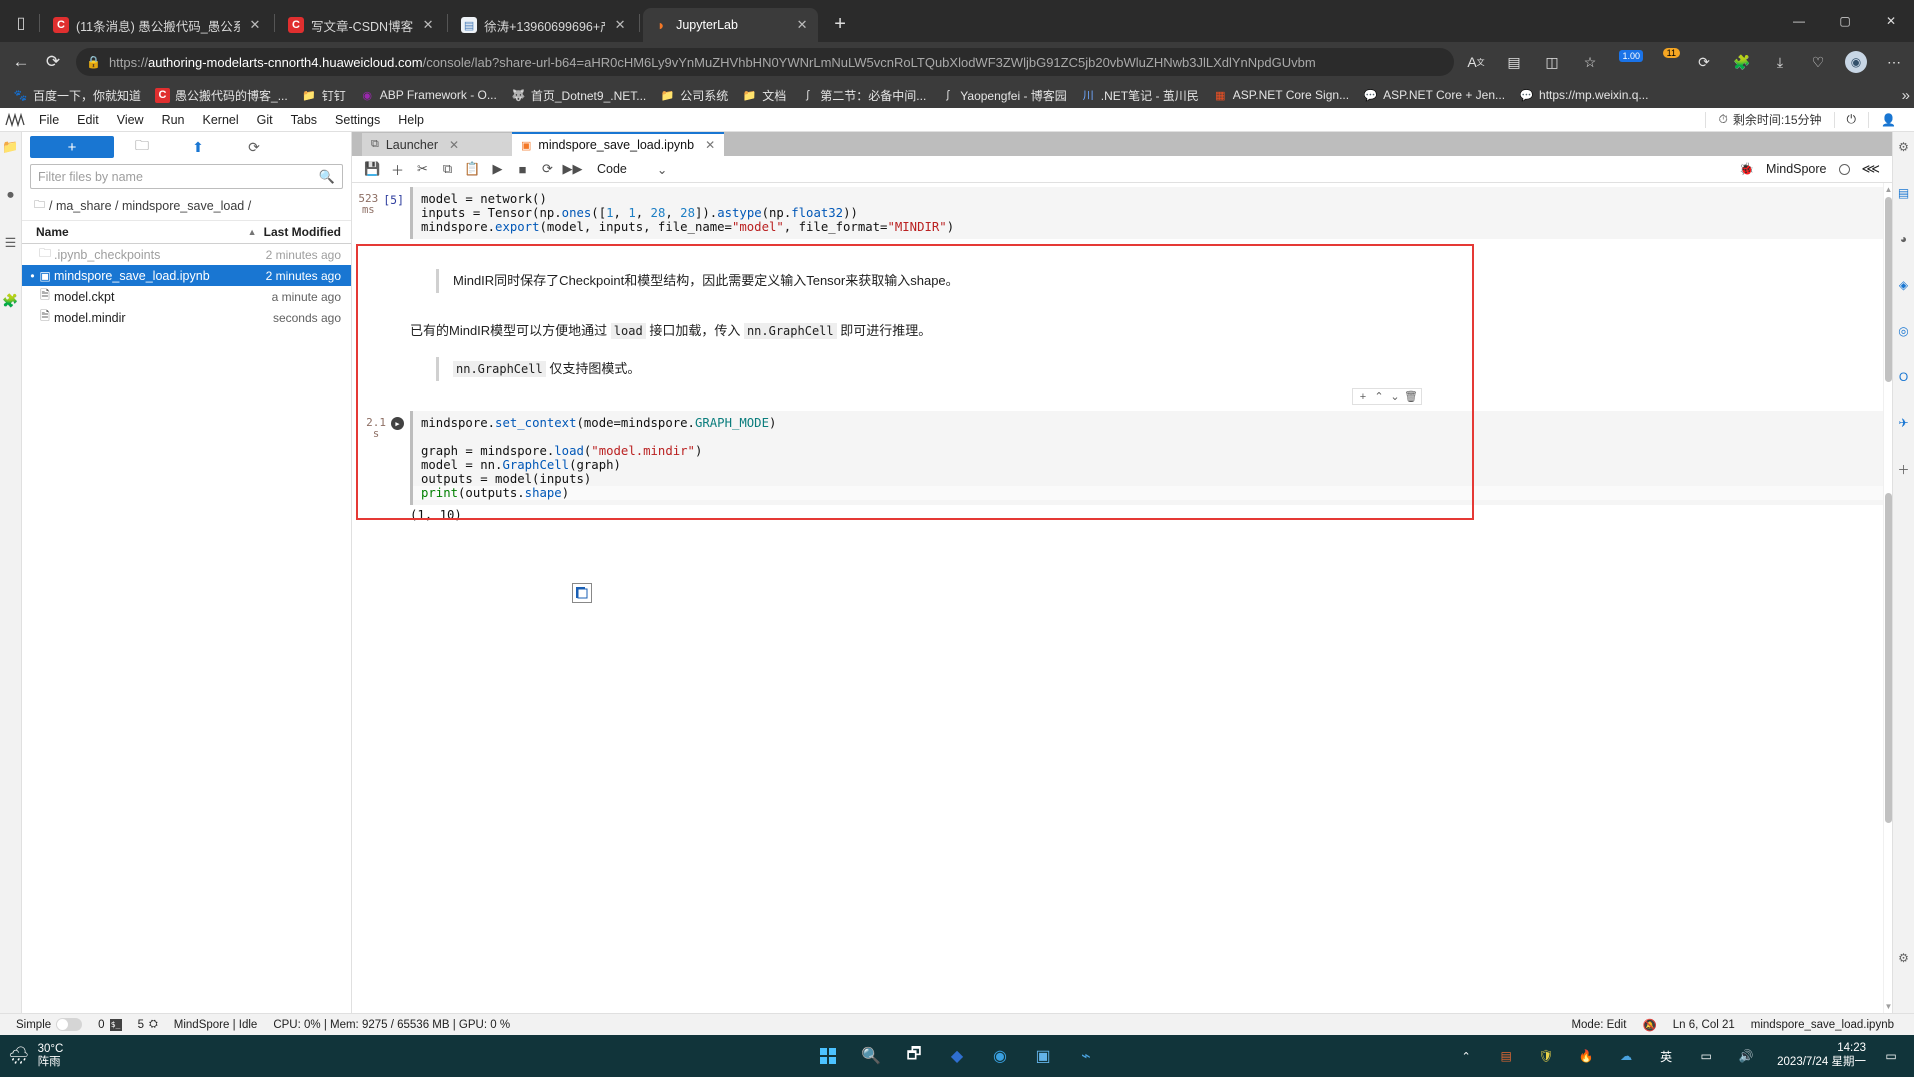 This screenshot has height=1077, width=1914. I want to click on paste-icon: 📋, so click(472, 169).